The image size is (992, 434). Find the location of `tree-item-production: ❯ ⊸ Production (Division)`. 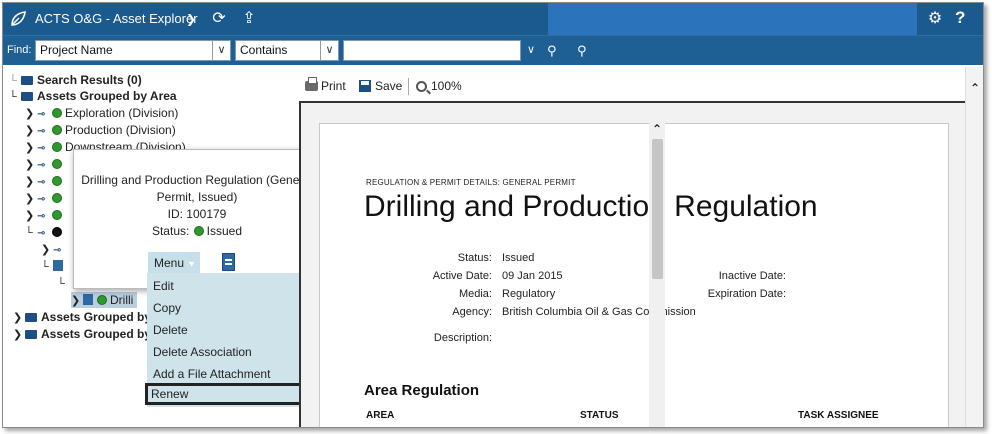

tree-item-production: ❯ ⊸ Production (Division) is located at coordinates (100, 130).